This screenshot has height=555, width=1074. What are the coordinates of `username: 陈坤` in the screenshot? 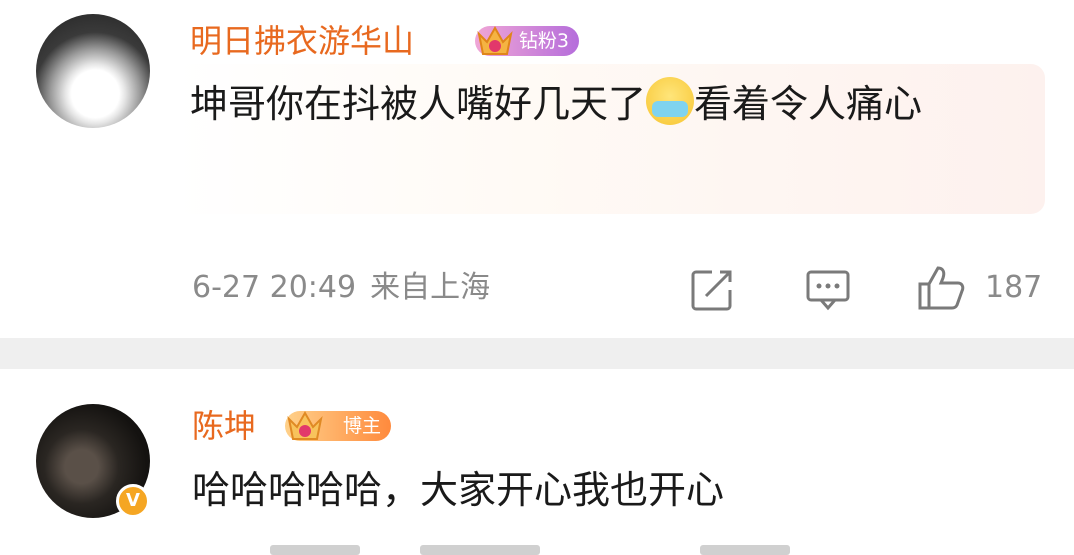 It's located at (224, 426).